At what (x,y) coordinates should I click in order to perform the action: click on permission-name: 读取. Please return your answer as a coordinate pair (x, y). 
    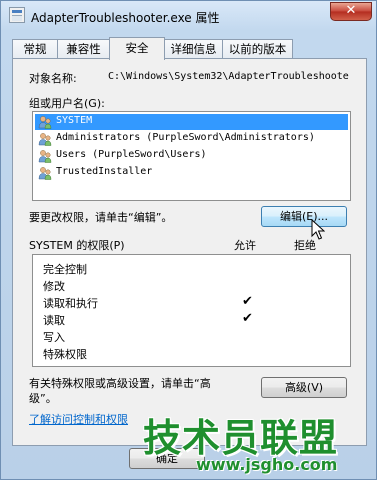
    Looking at the image, I should click on (54, 320).